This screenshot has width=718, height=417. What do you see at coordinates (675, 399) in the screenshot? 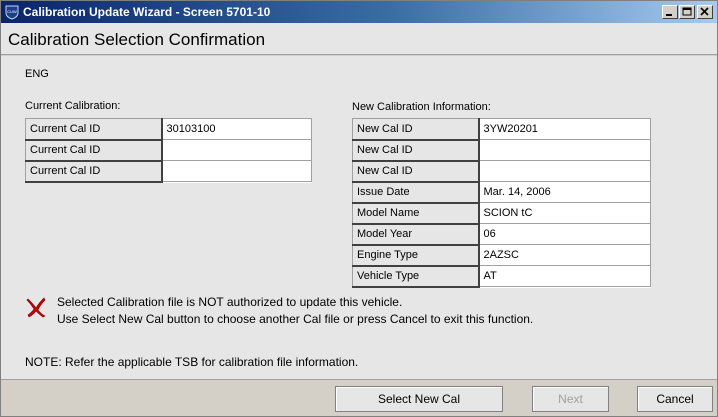
I see `cancel-button: Cancel` at bounding box center [675, 399].